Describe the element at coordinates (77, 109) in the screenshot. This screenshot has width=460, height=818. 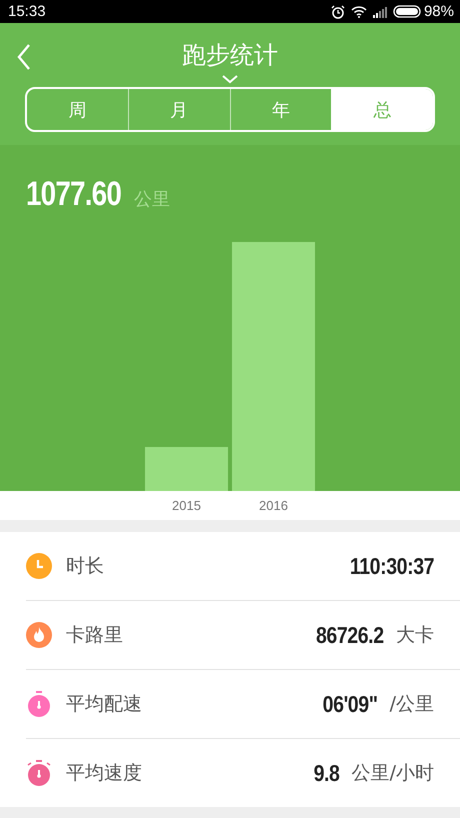
I see `period-tab: 周` at that location.